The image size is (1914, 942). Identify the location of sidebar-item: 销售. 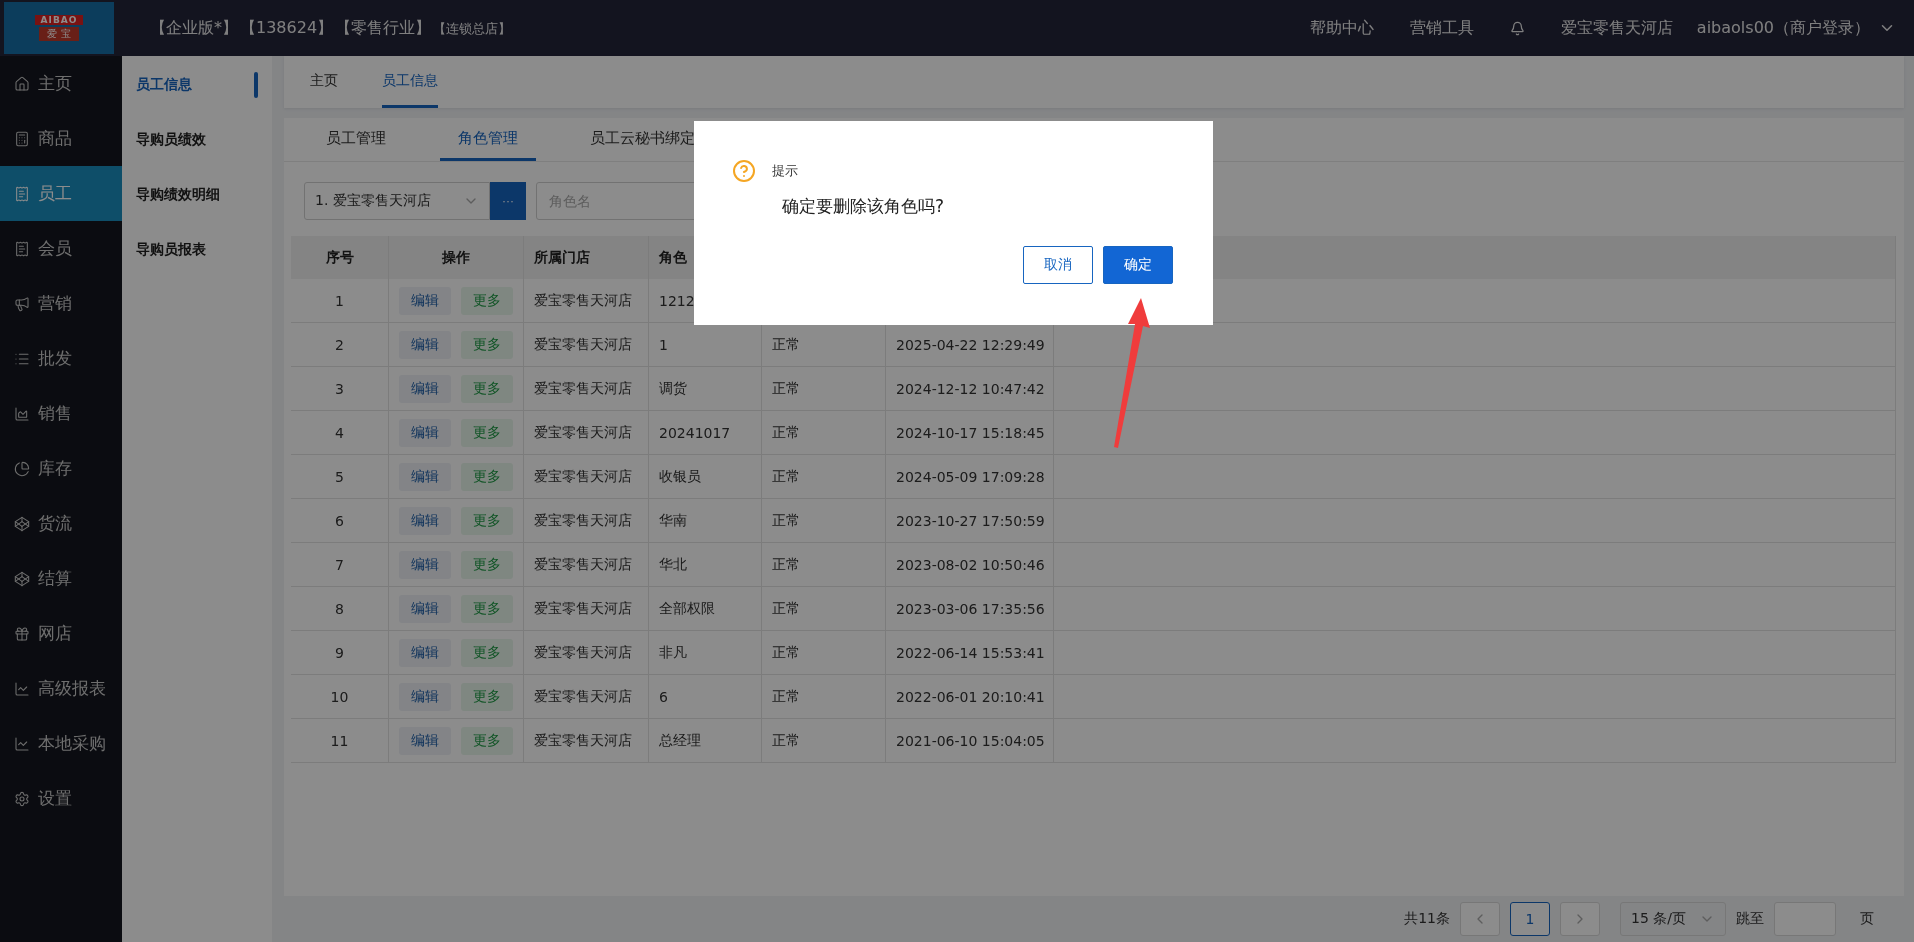
(61, 413).